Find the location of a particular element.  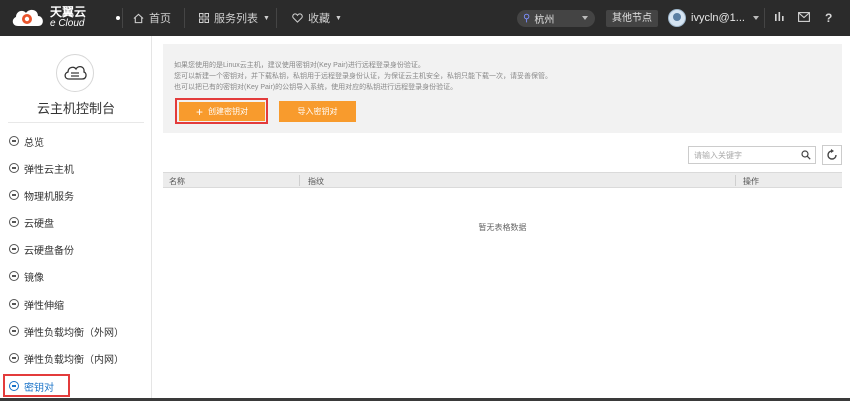

brand-logo: 天翼云 e Cloud is located at coordinates (65, 18).